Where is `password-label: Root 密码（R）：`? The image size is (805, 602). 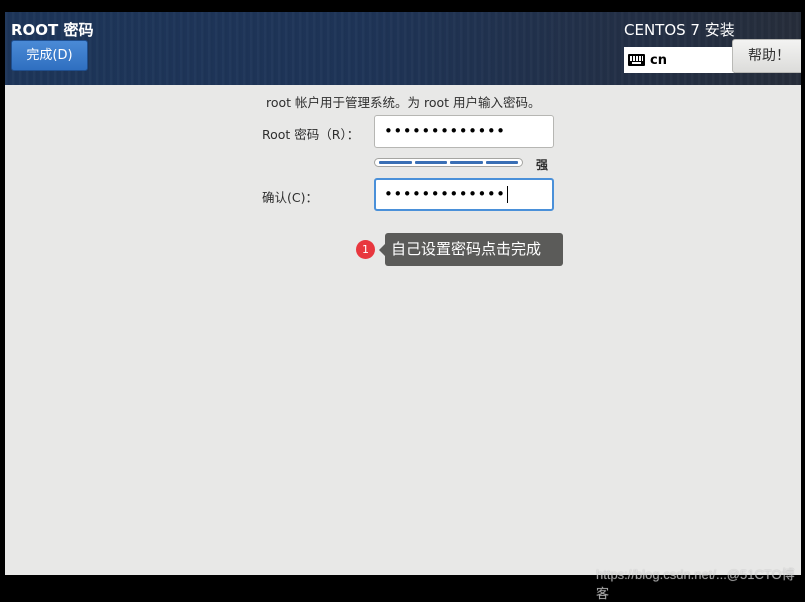 password-label: Root 密码（R）： is located at coordinates (311, 134).